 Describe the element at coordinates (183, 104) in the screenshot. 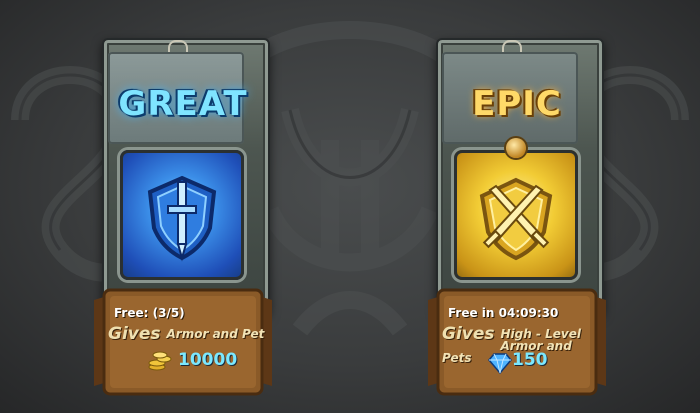

I see `chest-title: GREAT` at that location.